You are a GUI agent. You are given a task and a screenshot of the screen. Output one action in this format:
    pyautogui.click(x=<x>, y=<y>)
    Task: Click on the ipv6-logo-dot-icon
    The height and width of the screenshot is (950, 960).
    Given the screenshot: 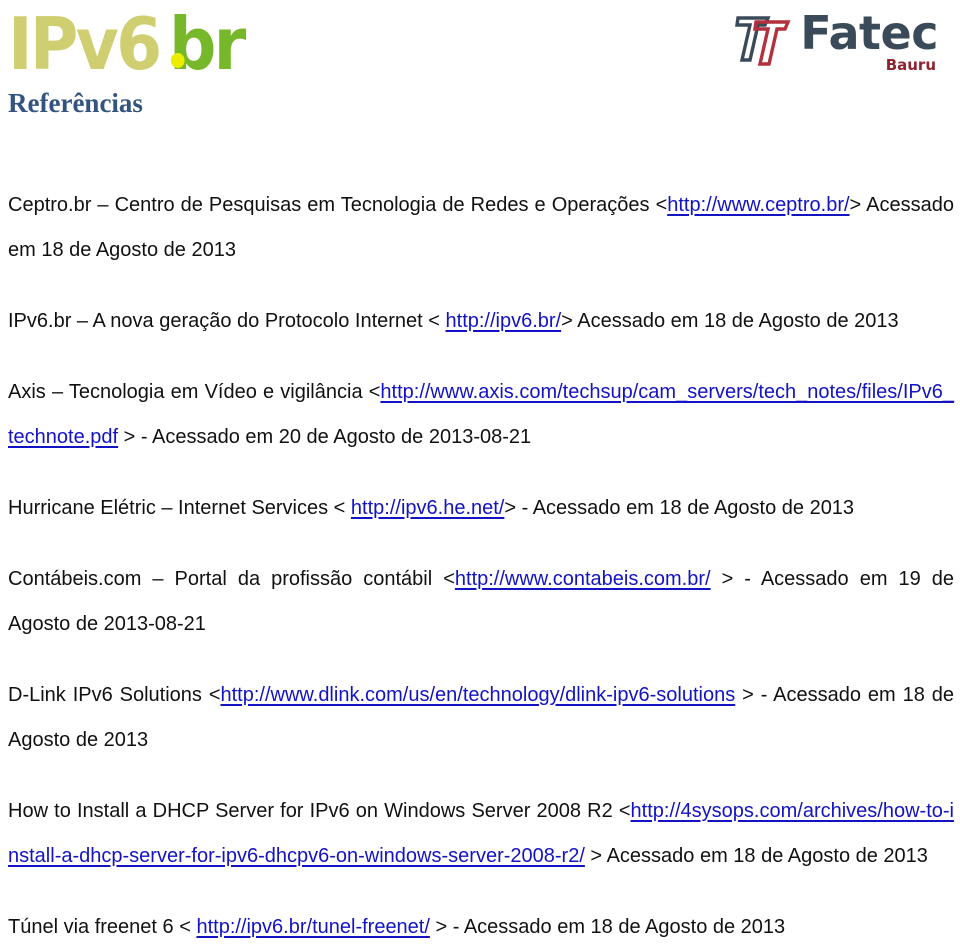 What is the action you would take?
    pyautogui.click(x=177, y=60)
    